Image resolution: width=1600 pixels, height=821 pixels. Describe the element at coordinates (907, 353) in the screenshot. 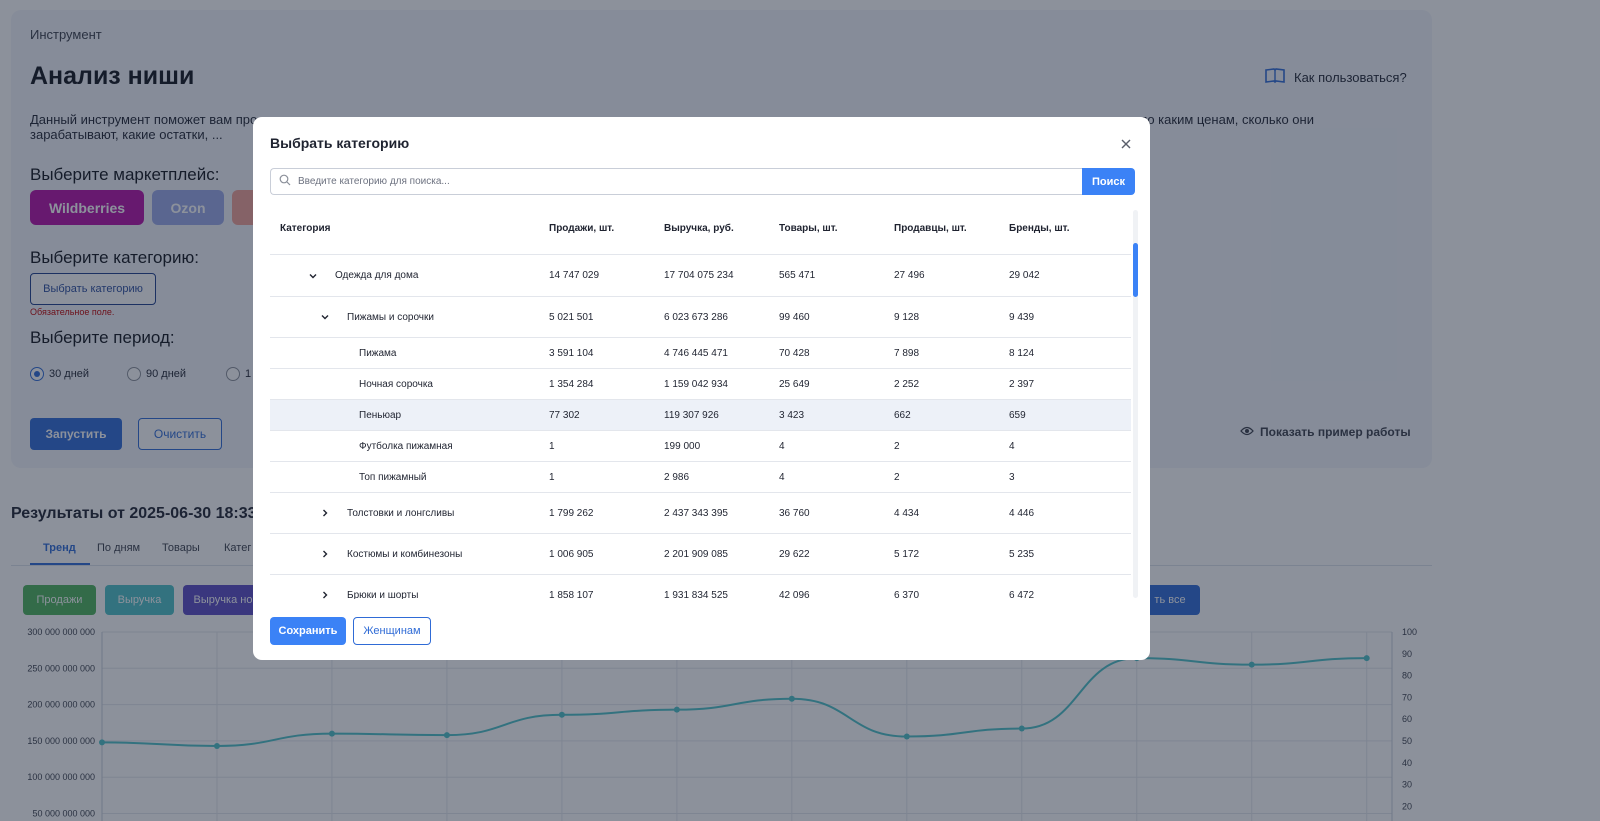

I see `cell-sellers: 7 898` at that location.